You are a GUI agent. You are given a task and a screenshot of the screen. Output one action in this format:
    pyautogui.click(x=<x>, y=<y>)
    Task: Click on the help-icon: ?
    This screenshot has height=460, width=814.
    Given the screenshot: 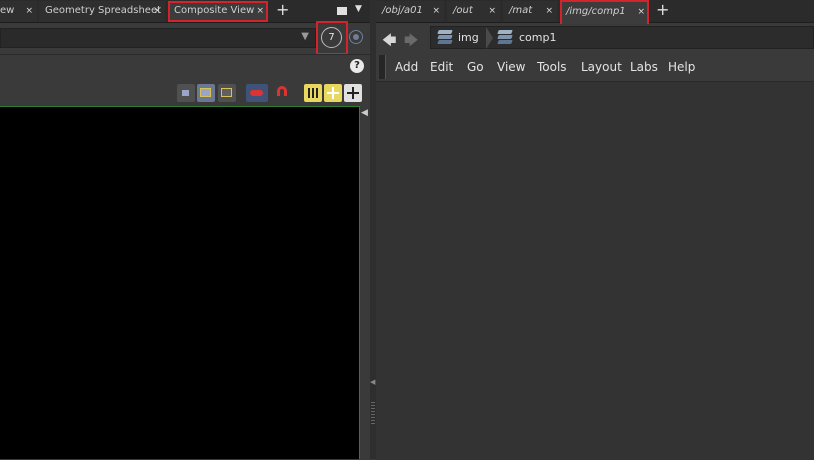 What is the action you would take?
    pyautogui.click(x=357, y=66)
    